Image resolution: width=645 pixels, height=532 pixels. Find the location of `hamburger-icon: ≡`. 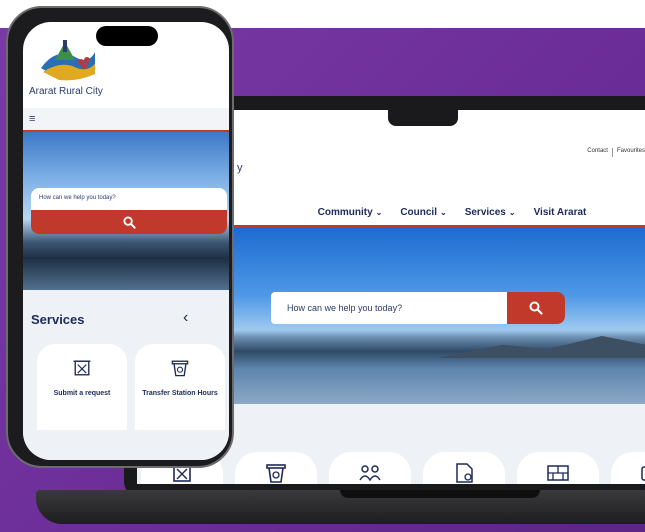

hamburger-icon: ≡ is located at coordinates (32, 119).